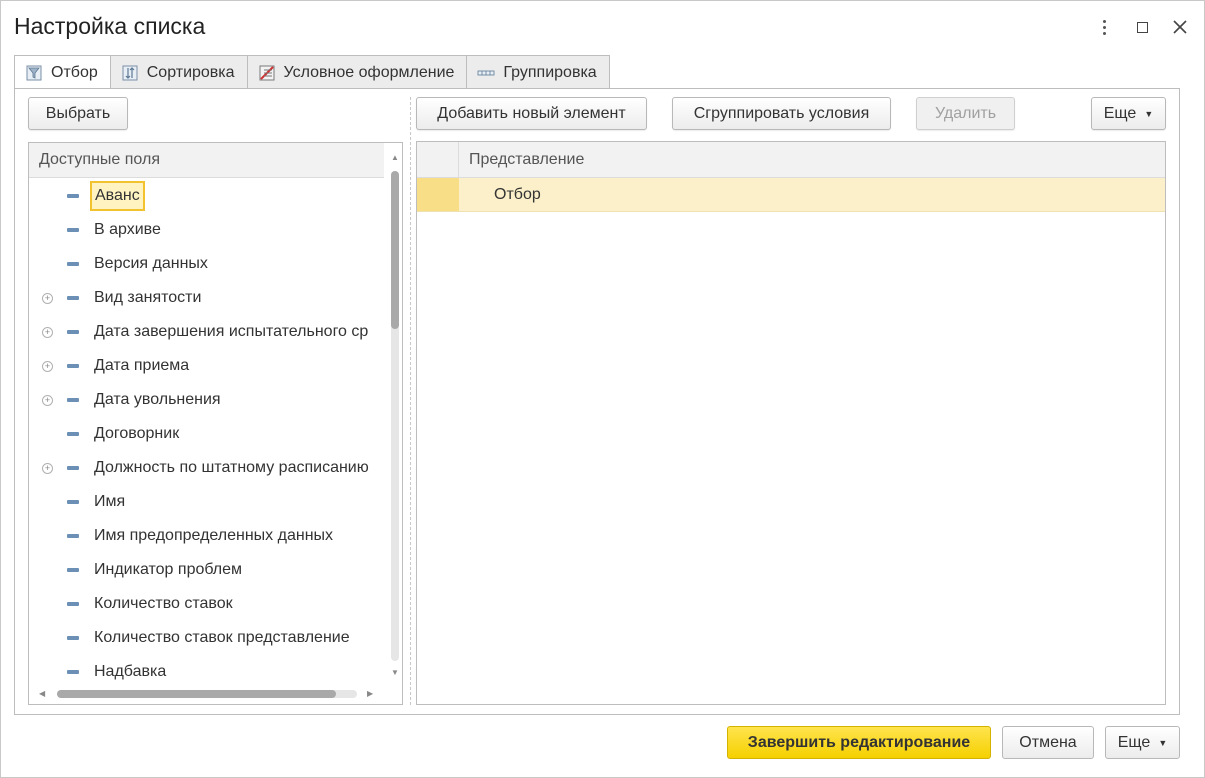 The width and height of the screenshot is (1205, 778). What do you see at coordinates (130, 671) in the screenshot?
I see `tree-item-label: Надбавка` at bounding box center [130, 671].